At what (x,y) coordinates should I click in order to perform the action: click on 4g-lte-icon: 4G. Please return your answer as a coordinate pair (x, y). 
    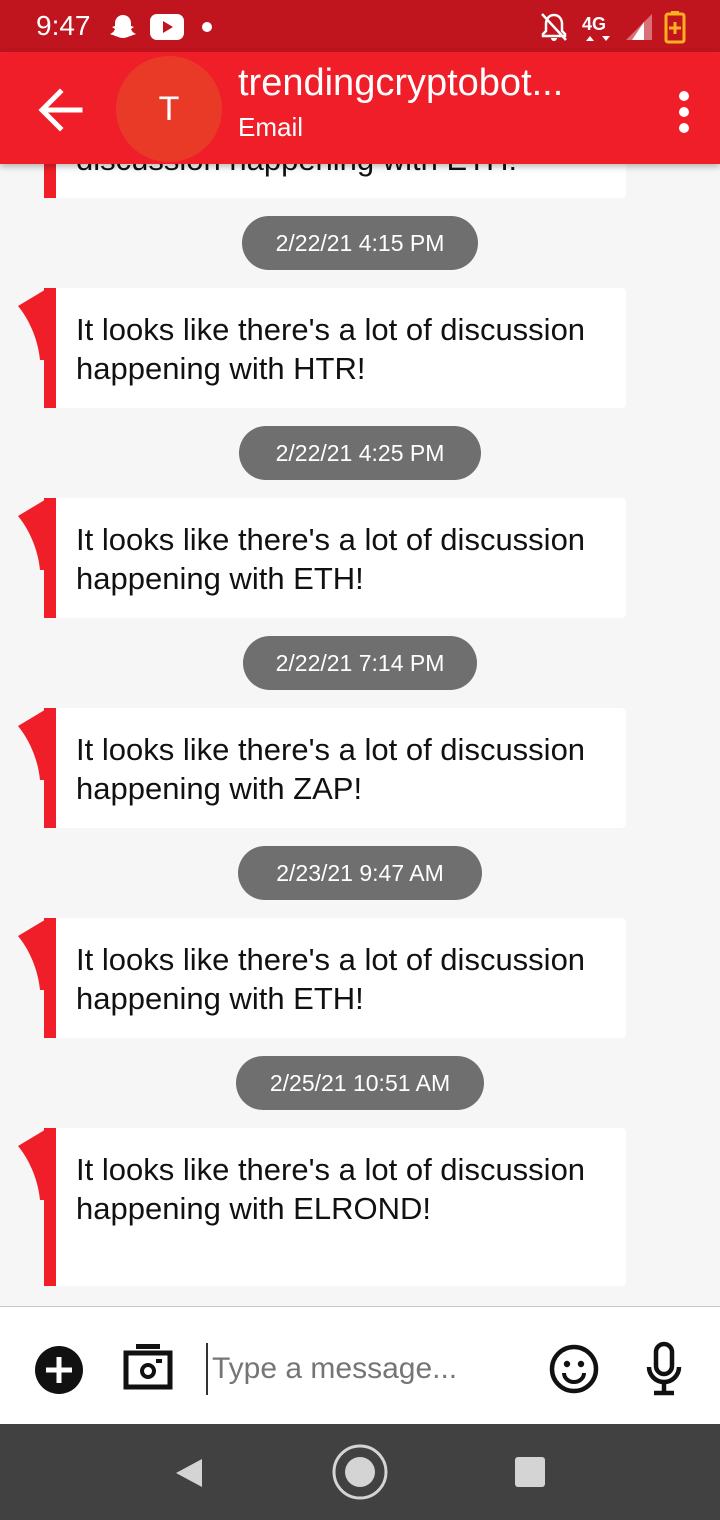
    Looking at the image, I should click on (596, 27).